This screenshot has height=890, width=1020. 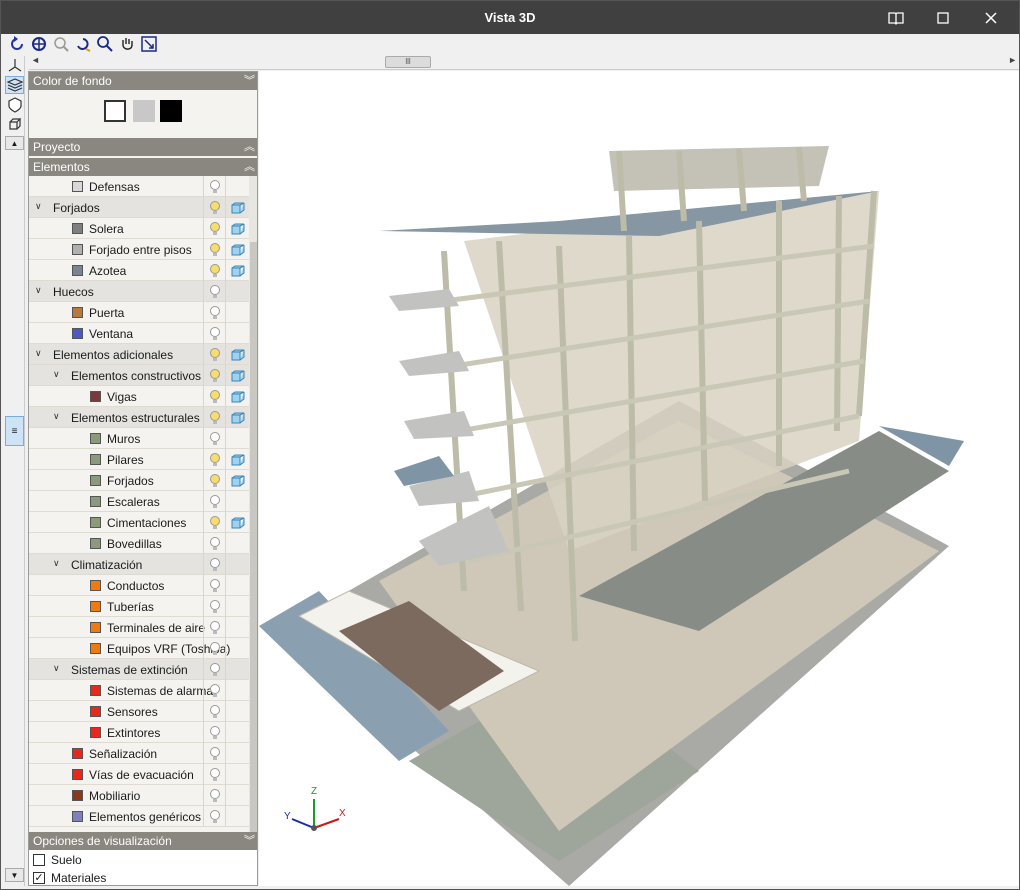 I want to click on horizontal-scrollbar: ◄ lll ►, so click(x=524, y=62).